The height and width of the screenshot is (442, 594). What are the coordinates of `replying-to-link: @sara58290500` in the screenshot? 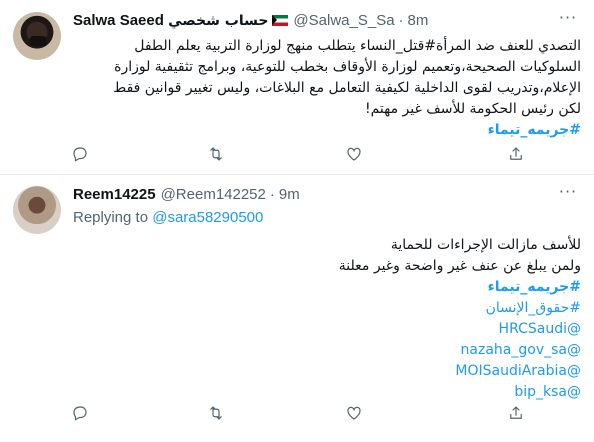 It's located at (207, 217).